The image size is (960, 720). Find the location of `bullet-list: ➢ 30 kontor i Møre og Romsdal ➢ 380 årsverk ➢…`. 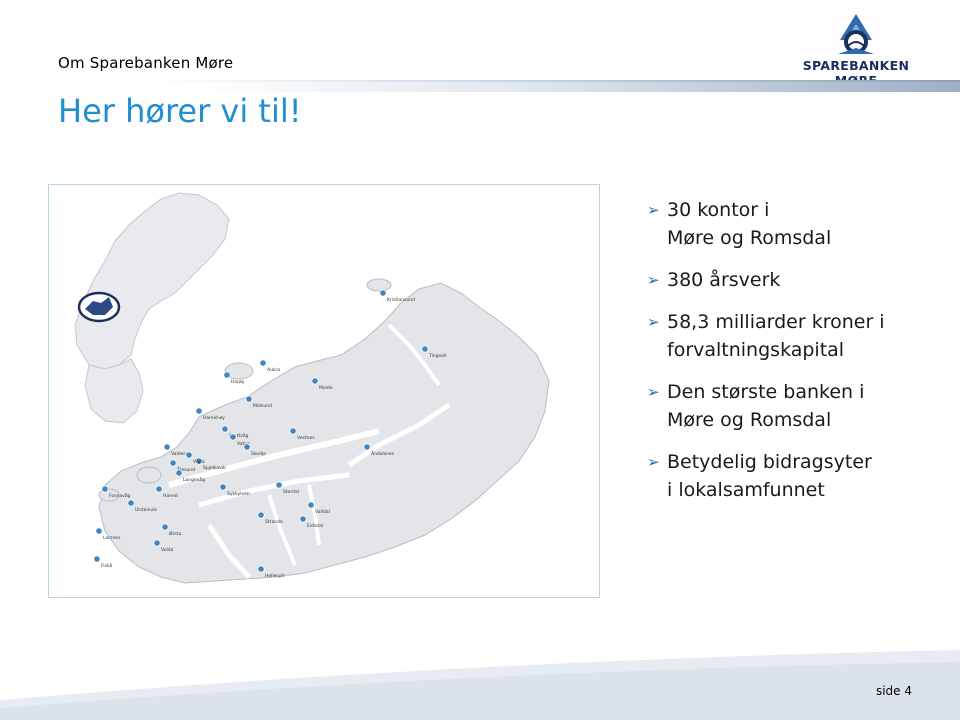

bullet-list: ➢ 30 kontor i Møre og Romsdal ➢ 380 årsverk ➢… is located at coordinates (797, 357).